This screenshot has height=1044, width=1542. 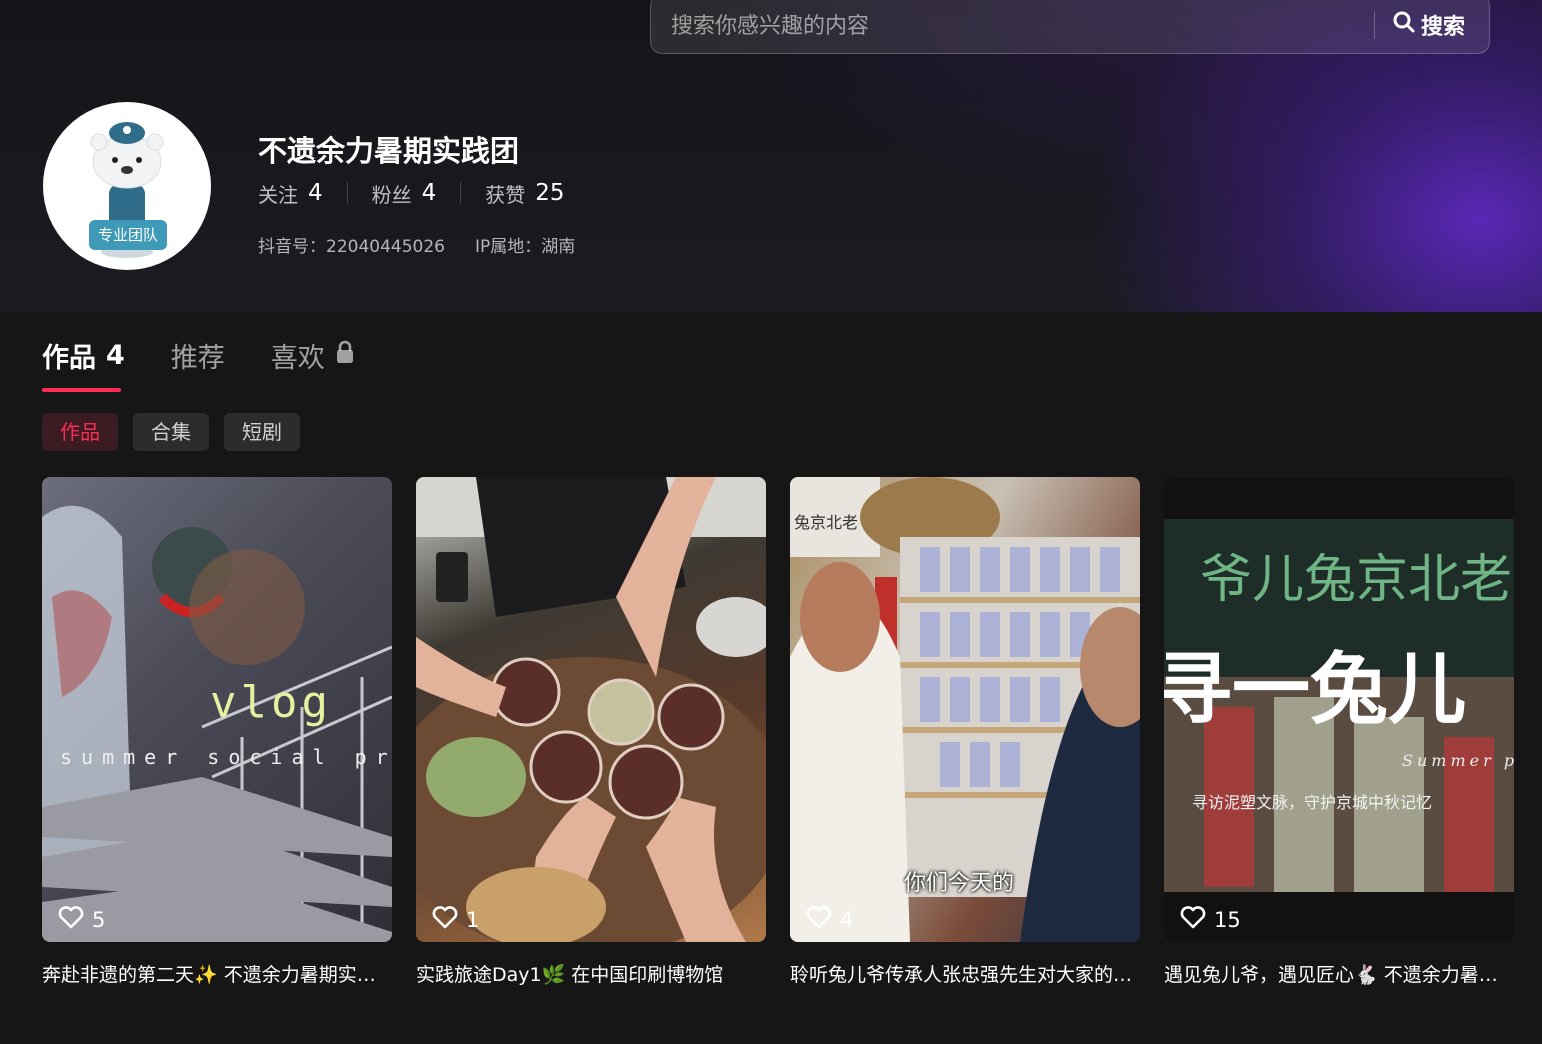 What do you see at coordinates (826, 522) in the screenshot?
I see `thumbnail-sign: 兔京北老` at bounding box center [826, 522].